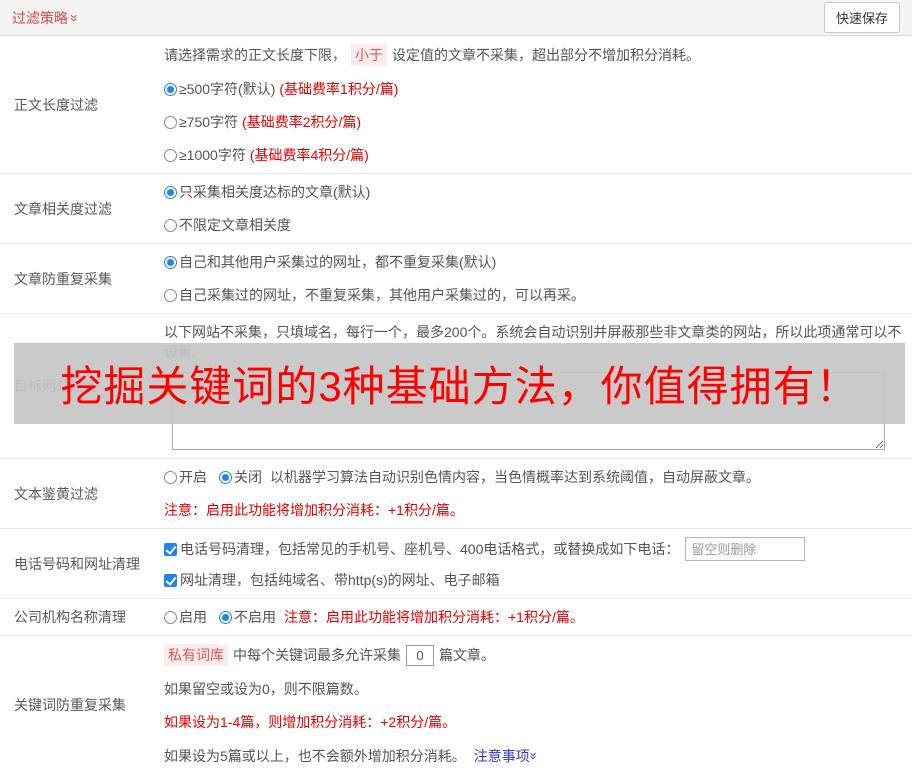  Describe the element at coordinates (745, 549) in the screenshot. I see `replacement-phone-input` at that location.